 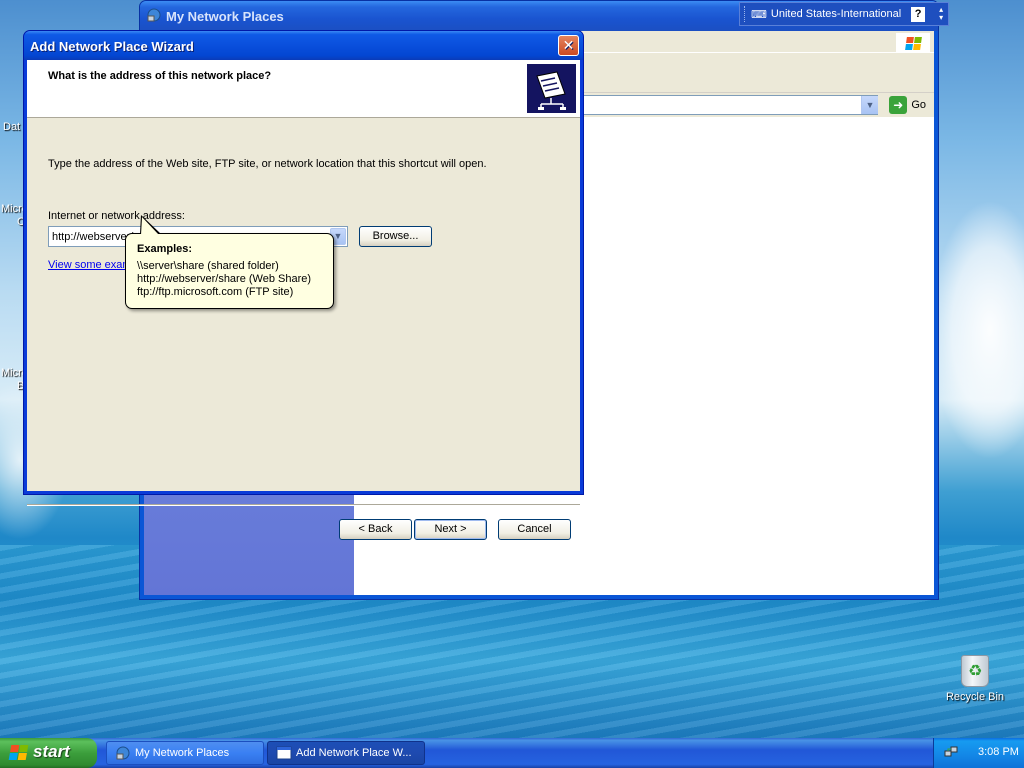 I want to click on taskbar-button-my-network-places: My Network Places, so click(x=185, y=753).